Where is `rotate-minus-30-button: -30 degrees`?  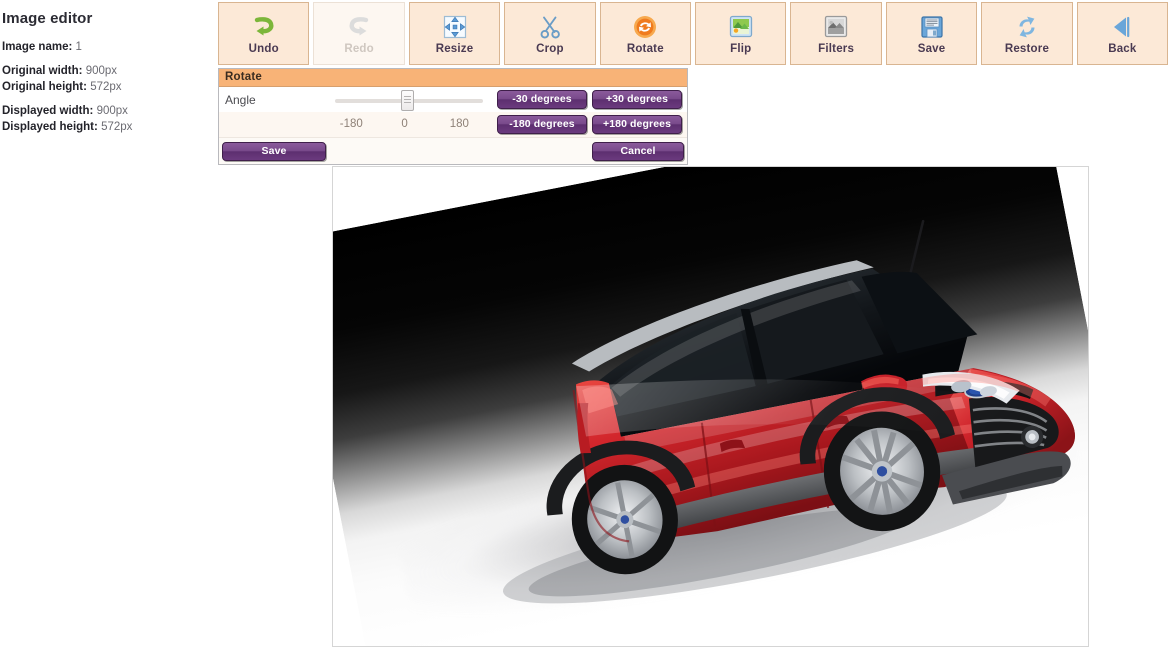 rotate-minus-30-button: -30 degrees is located at coordinates (542, 99).